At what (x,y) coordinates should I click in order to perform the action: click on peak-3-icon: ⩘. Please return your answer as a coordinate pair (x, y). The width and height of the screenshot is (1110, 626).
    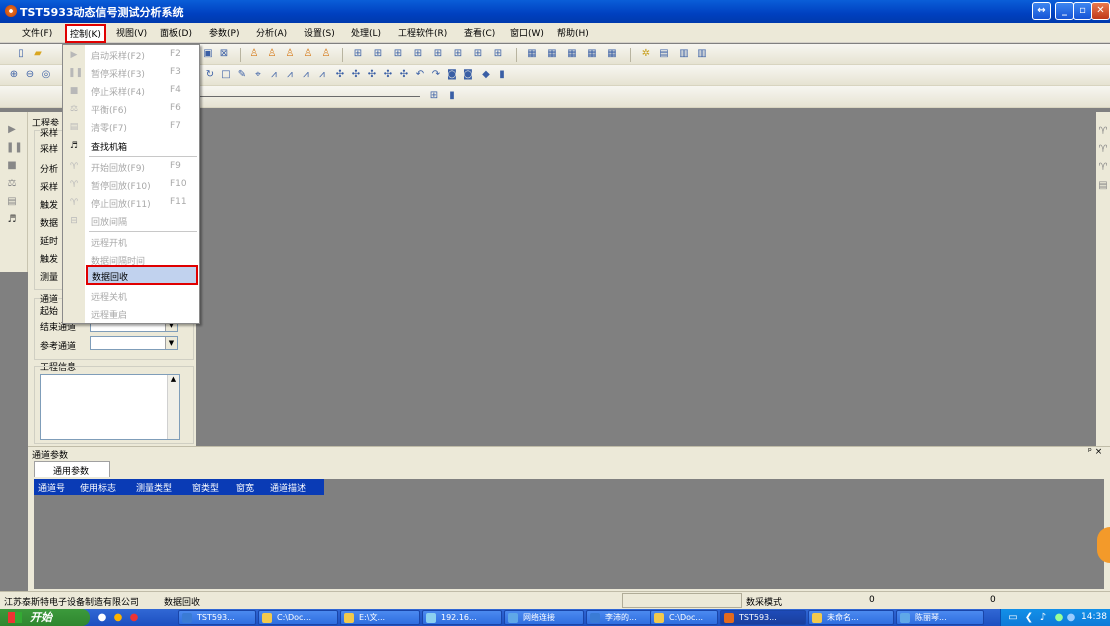
    Looking at the image, I should click on (306, 75).